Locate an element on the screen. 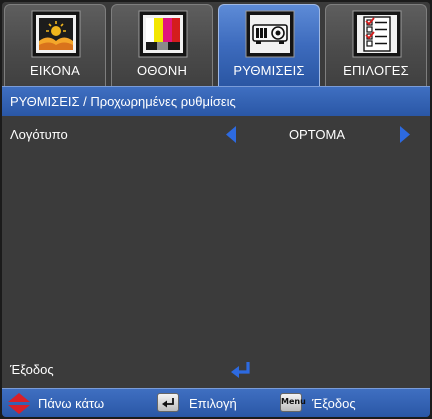  arrow-left-icon is located at coordinates (231, 134).